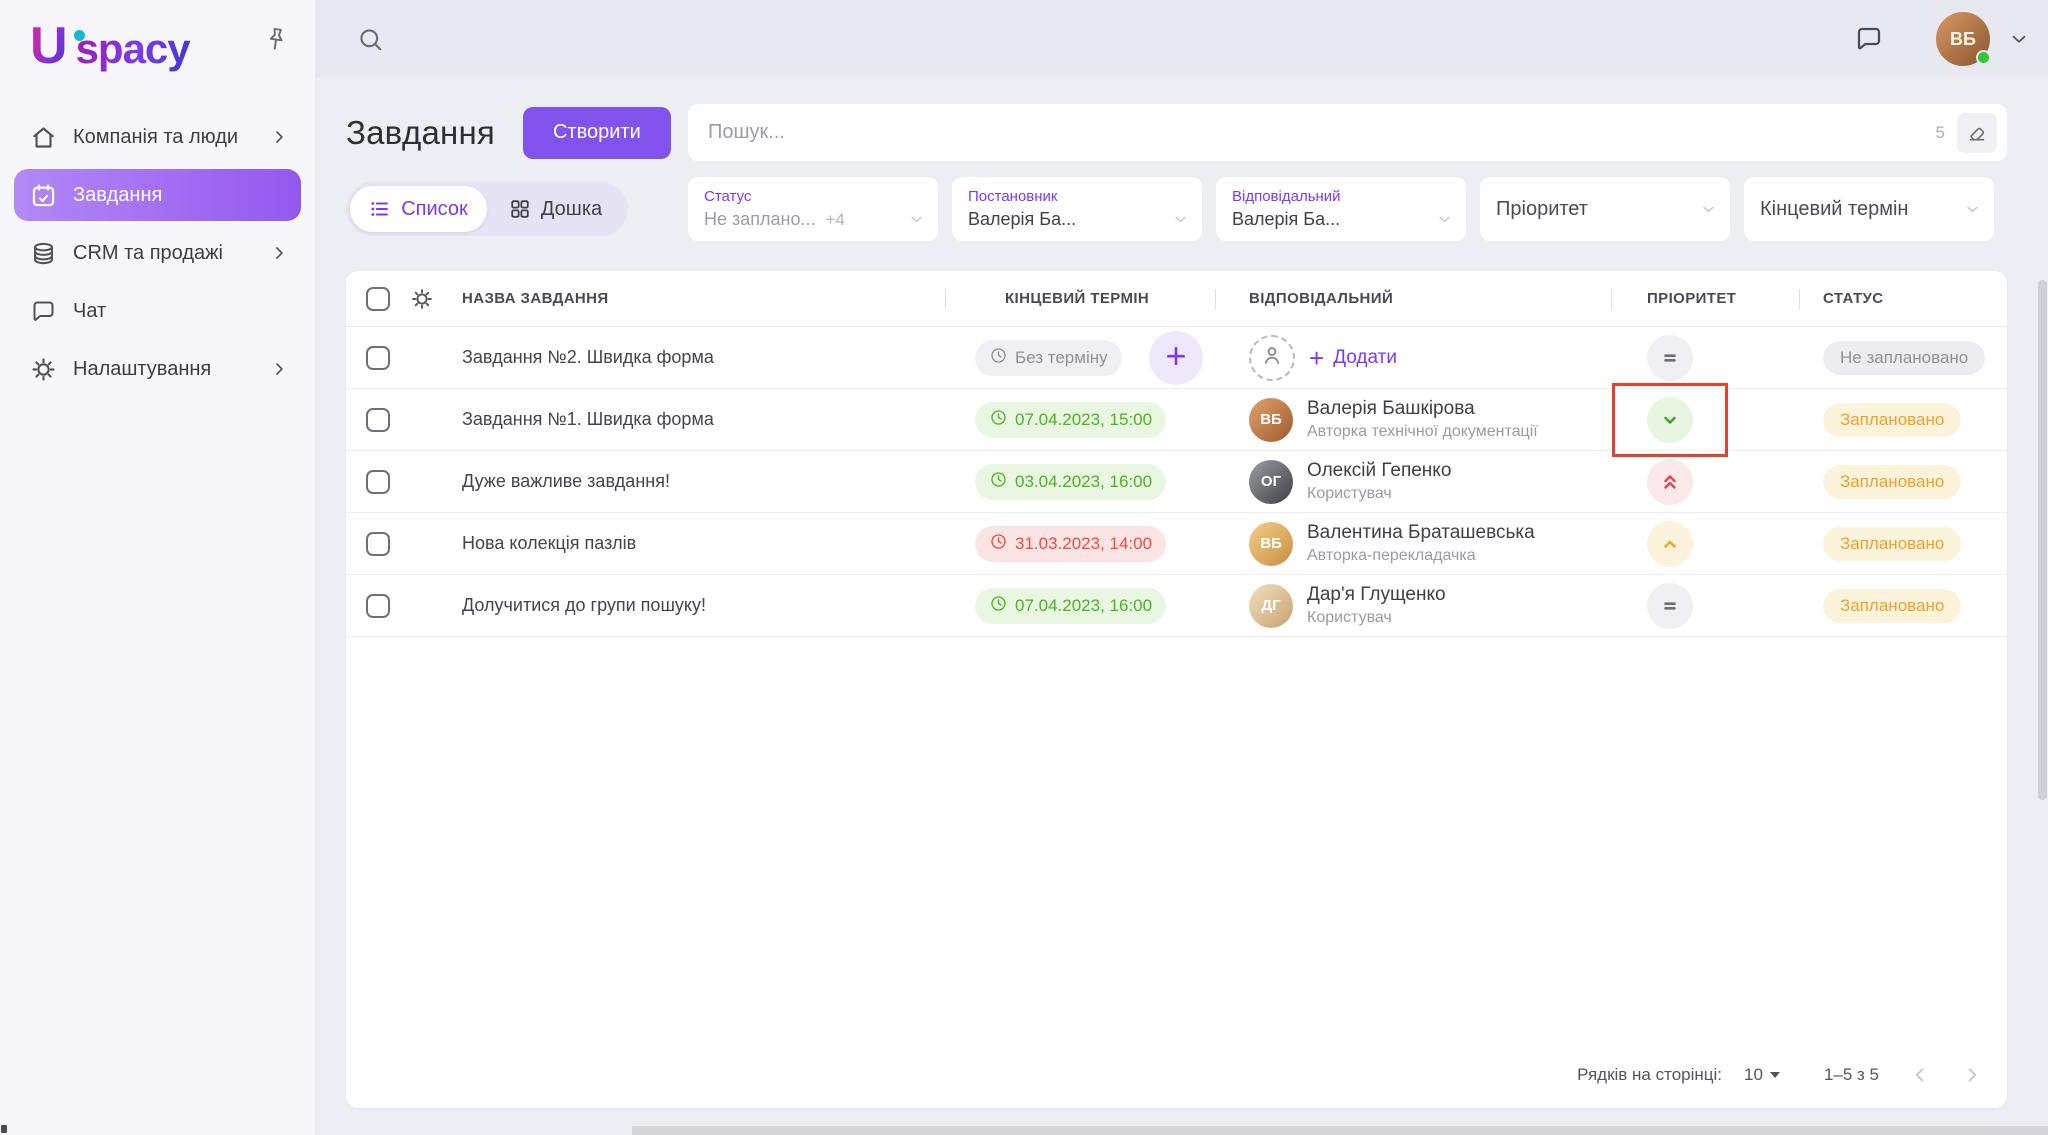  I want to click on sidebar-item-tasks: Завдання, so click(157, 195).